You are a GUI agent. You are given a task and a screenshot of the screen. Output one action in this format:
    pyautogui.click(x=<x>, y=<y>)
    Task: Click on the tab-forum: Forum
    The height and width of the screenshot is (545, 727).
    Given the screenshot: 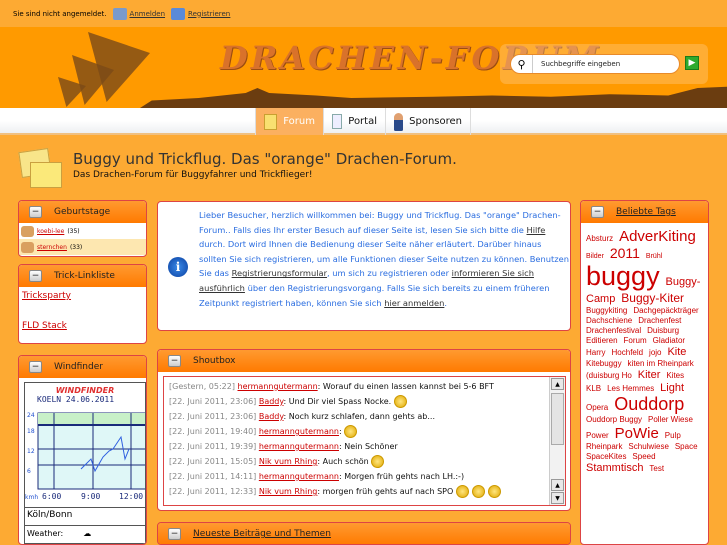 What is the action you would take?
    pyautogui.click(x=289, y=121)
    